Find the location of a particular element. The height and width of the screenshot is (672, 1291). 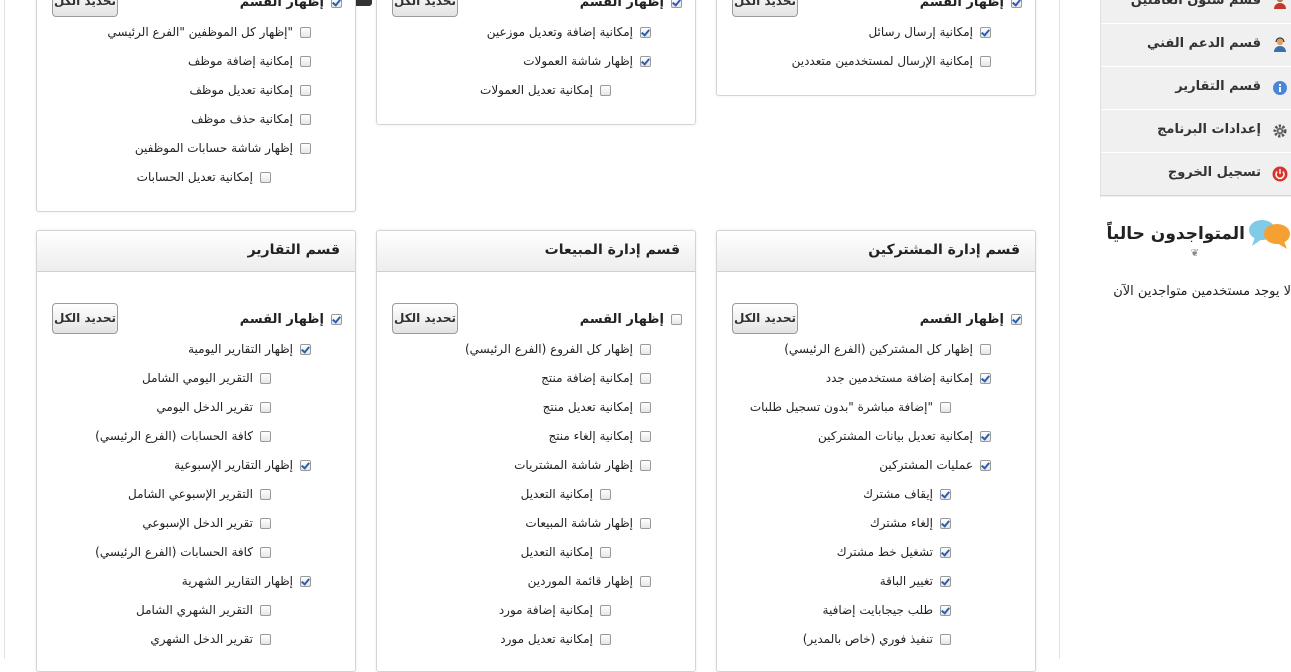

box-header: قسم إدارة المبيعات is located at coordinates (536, 251).